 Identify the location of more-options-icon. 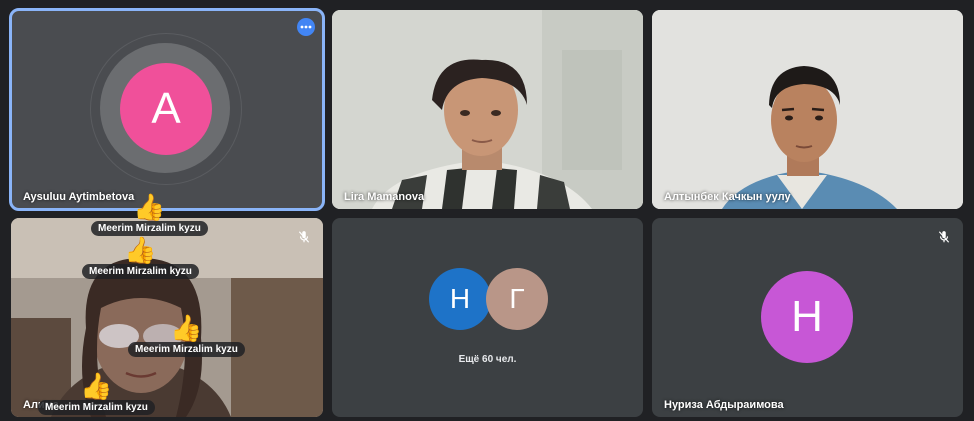
(306, 27).